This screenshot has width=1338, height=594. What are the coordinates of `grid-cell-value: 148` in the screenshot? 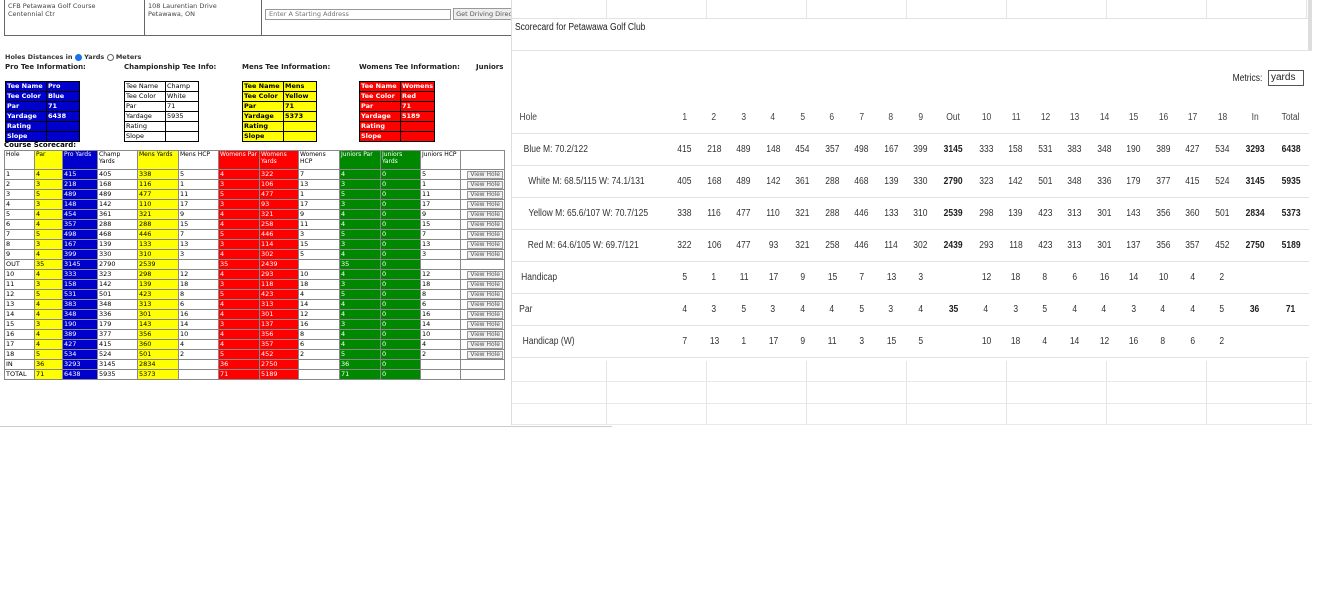 It's located at (773, 149).